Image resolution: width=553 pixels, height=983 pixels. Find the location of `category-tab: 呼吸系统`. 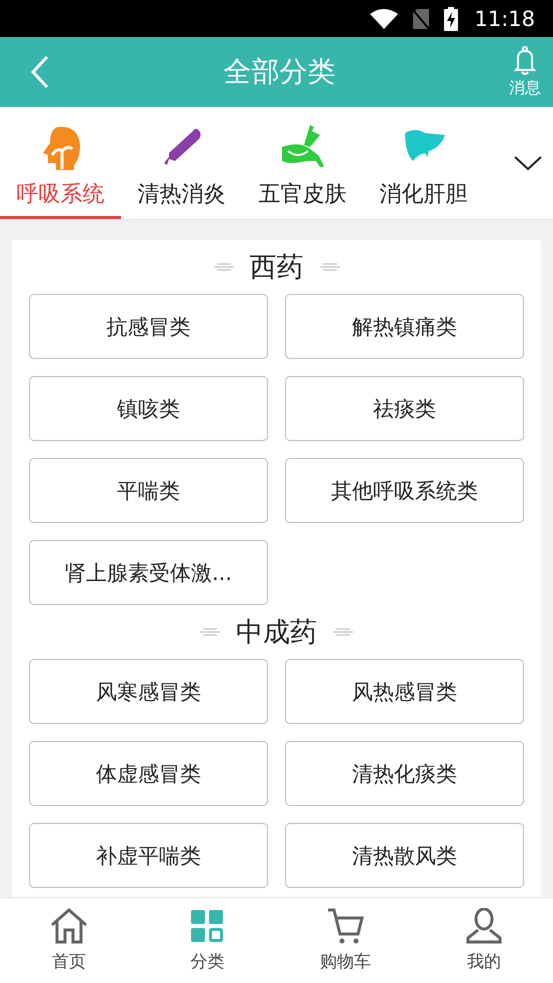

category-tab: 呼吸系统 is located at coordinates (60, 163).